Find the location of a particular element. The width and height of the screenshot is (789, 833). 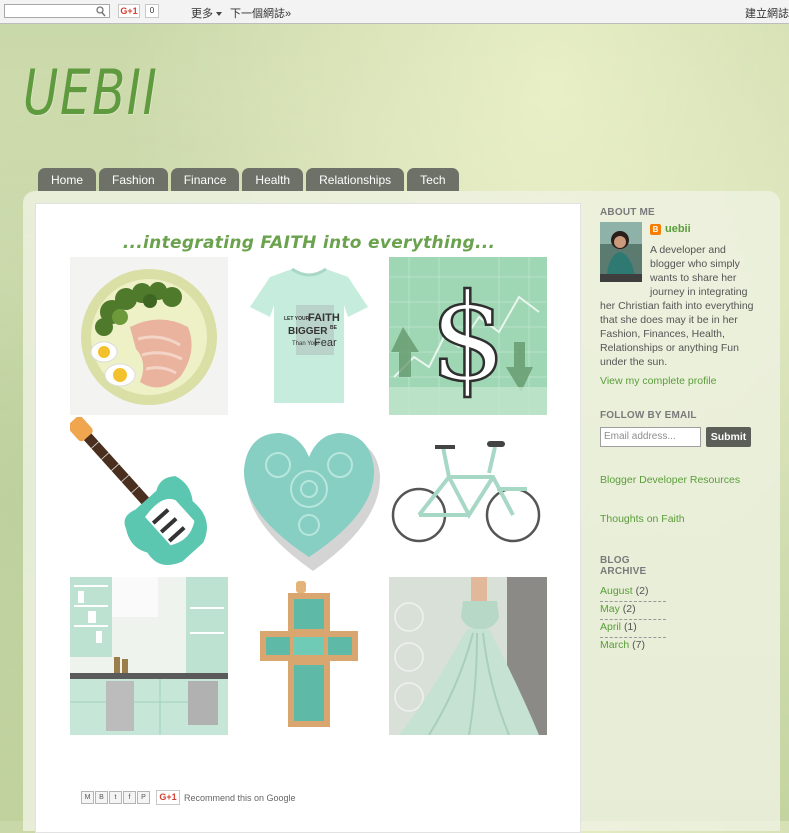

archive-item: August (2) is located at coordinates (633, 593).